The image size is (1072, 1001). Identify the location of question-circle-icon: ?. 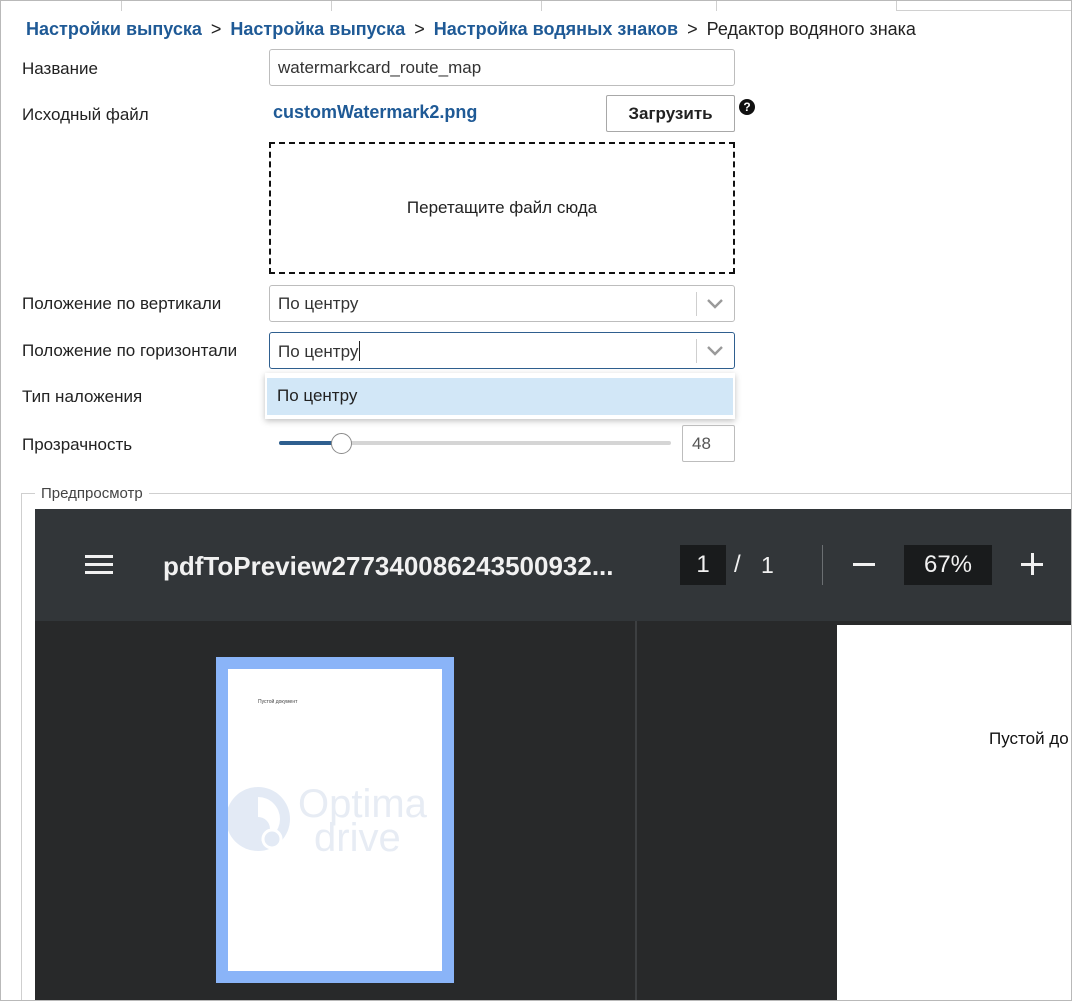
(747, 107).